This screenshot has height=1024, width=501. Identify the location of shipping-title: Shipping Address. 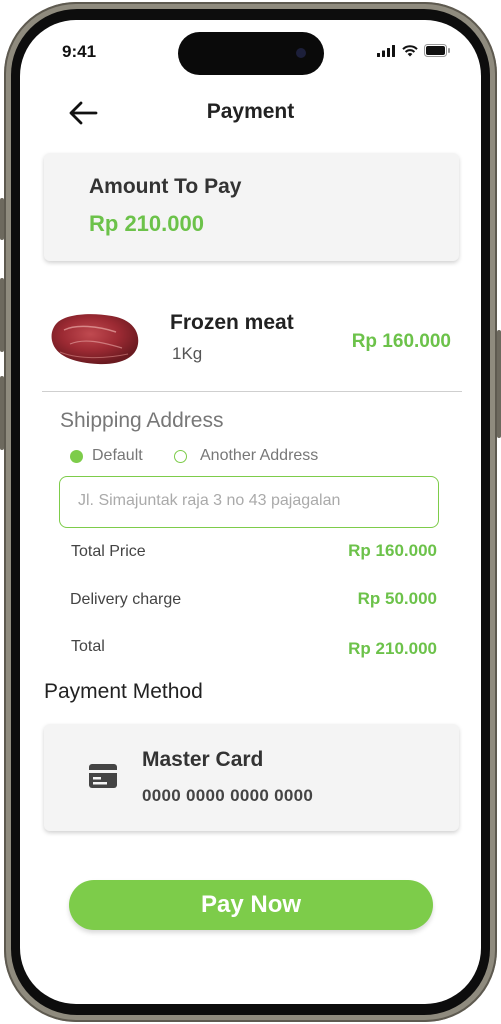
(142, 420).